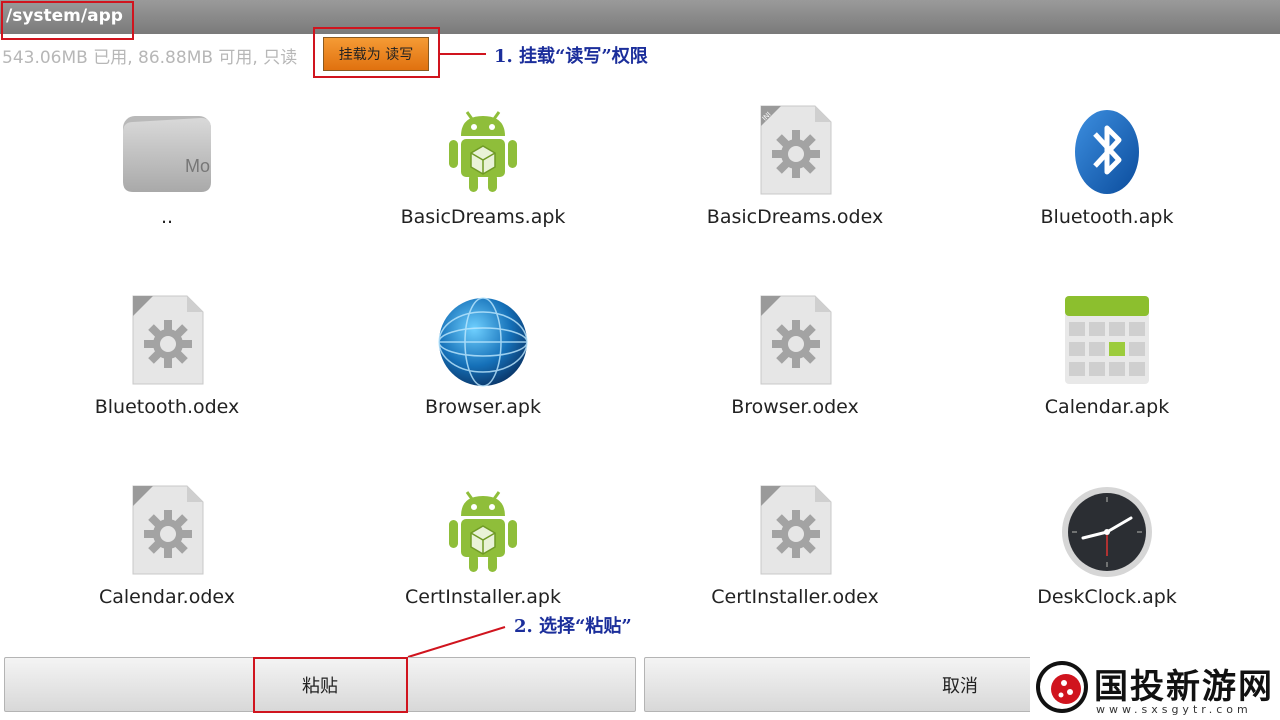  Describe the element at coordinates (1062, 687) in the screenshot. I see `watermark-logo-icon` at that location.